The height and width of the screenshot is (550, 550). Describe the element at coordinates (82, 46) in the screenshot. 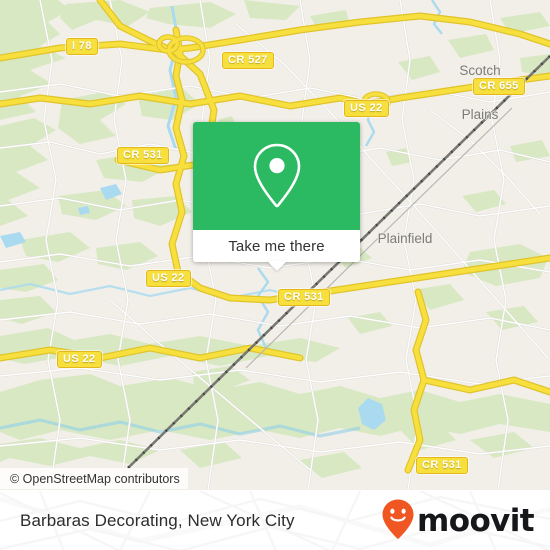

I see `road-shield-i78: I 78` at that location.